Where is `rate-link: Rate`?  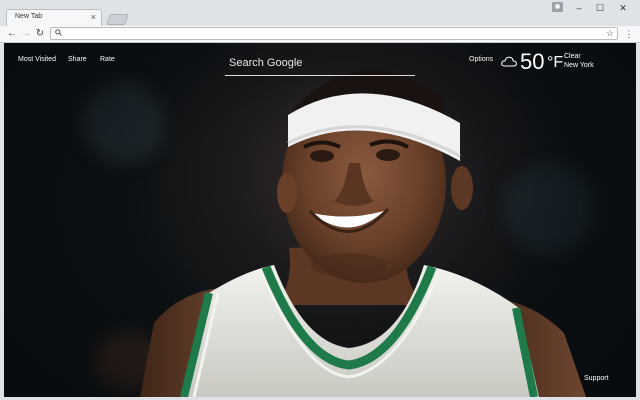
rate-link: Rate is located at coordinates (107, 59).